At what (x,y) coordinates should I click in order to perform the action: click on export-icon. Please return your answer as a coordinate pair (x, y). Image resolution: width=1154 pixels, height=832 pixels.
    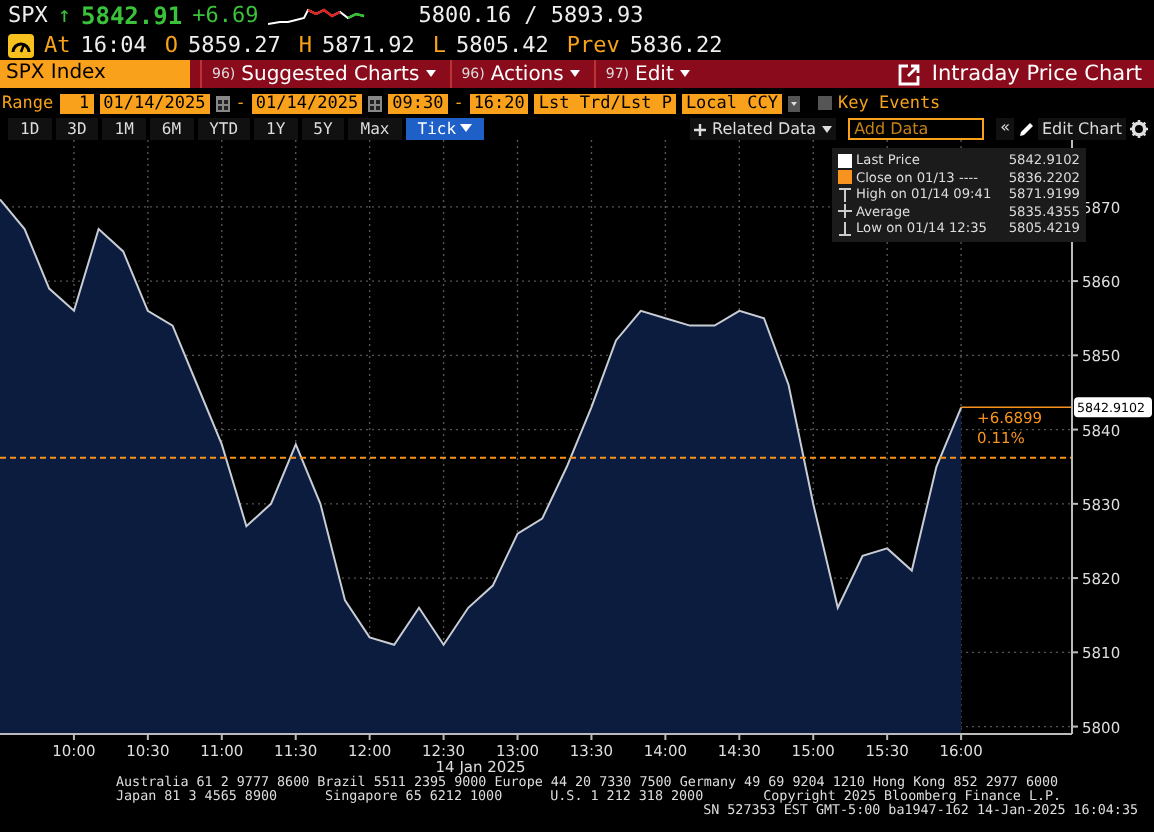
    Looking at the image, I should click on (908, 74).